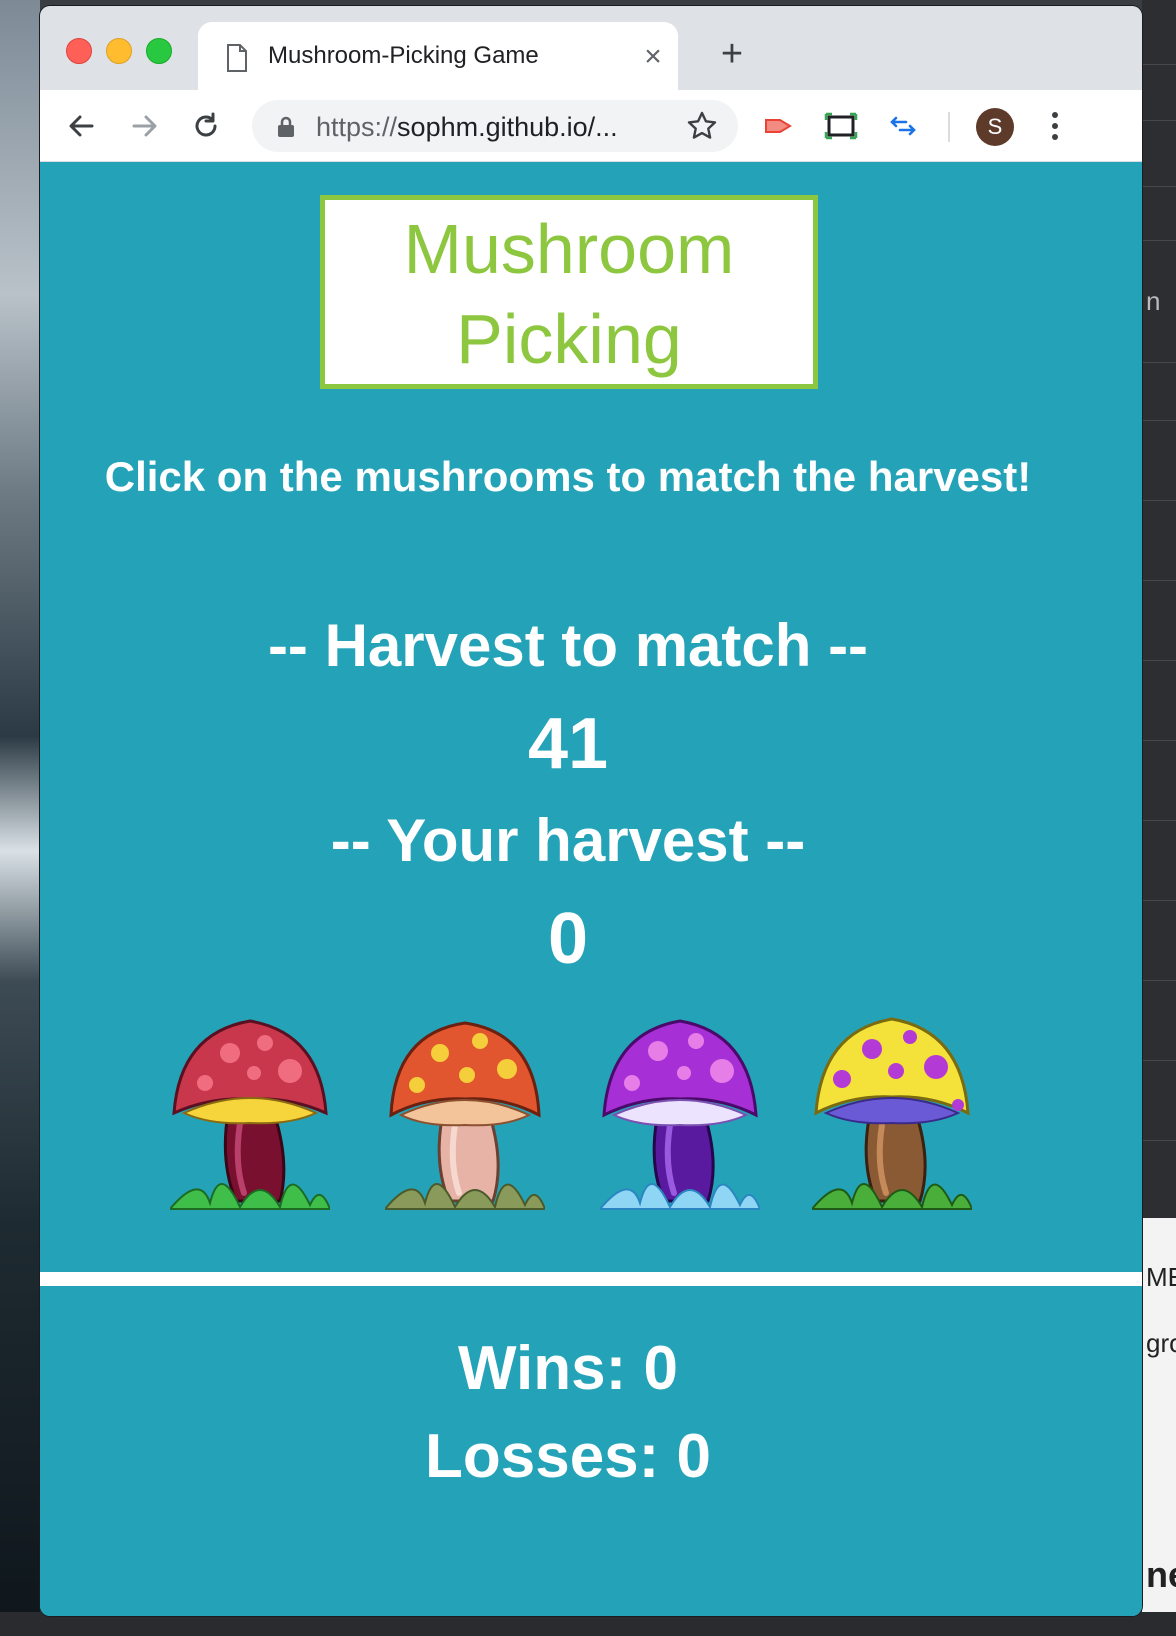 Image resolution: width=1176 pixels, height=1636 pixels. I want to click on browser-toolbar: https://sophm.github.io/... S, so click(591, 126).